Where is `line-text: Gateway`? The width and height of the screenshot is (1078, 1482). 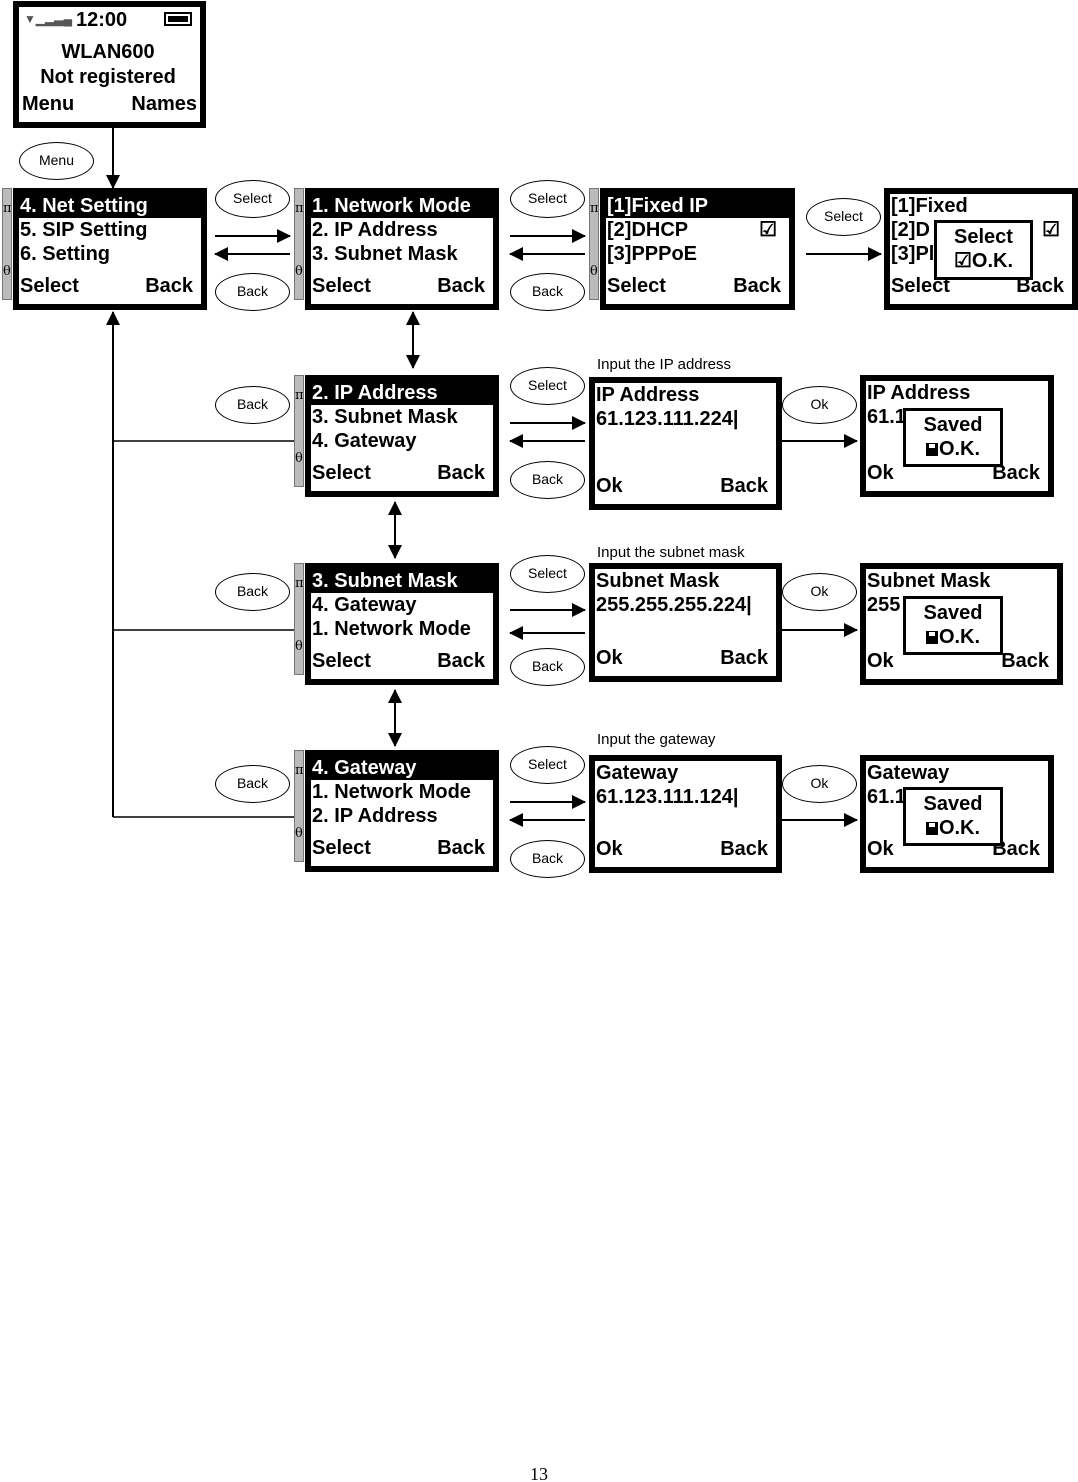 line-text: Gateway is located at coordinates (637, 773).